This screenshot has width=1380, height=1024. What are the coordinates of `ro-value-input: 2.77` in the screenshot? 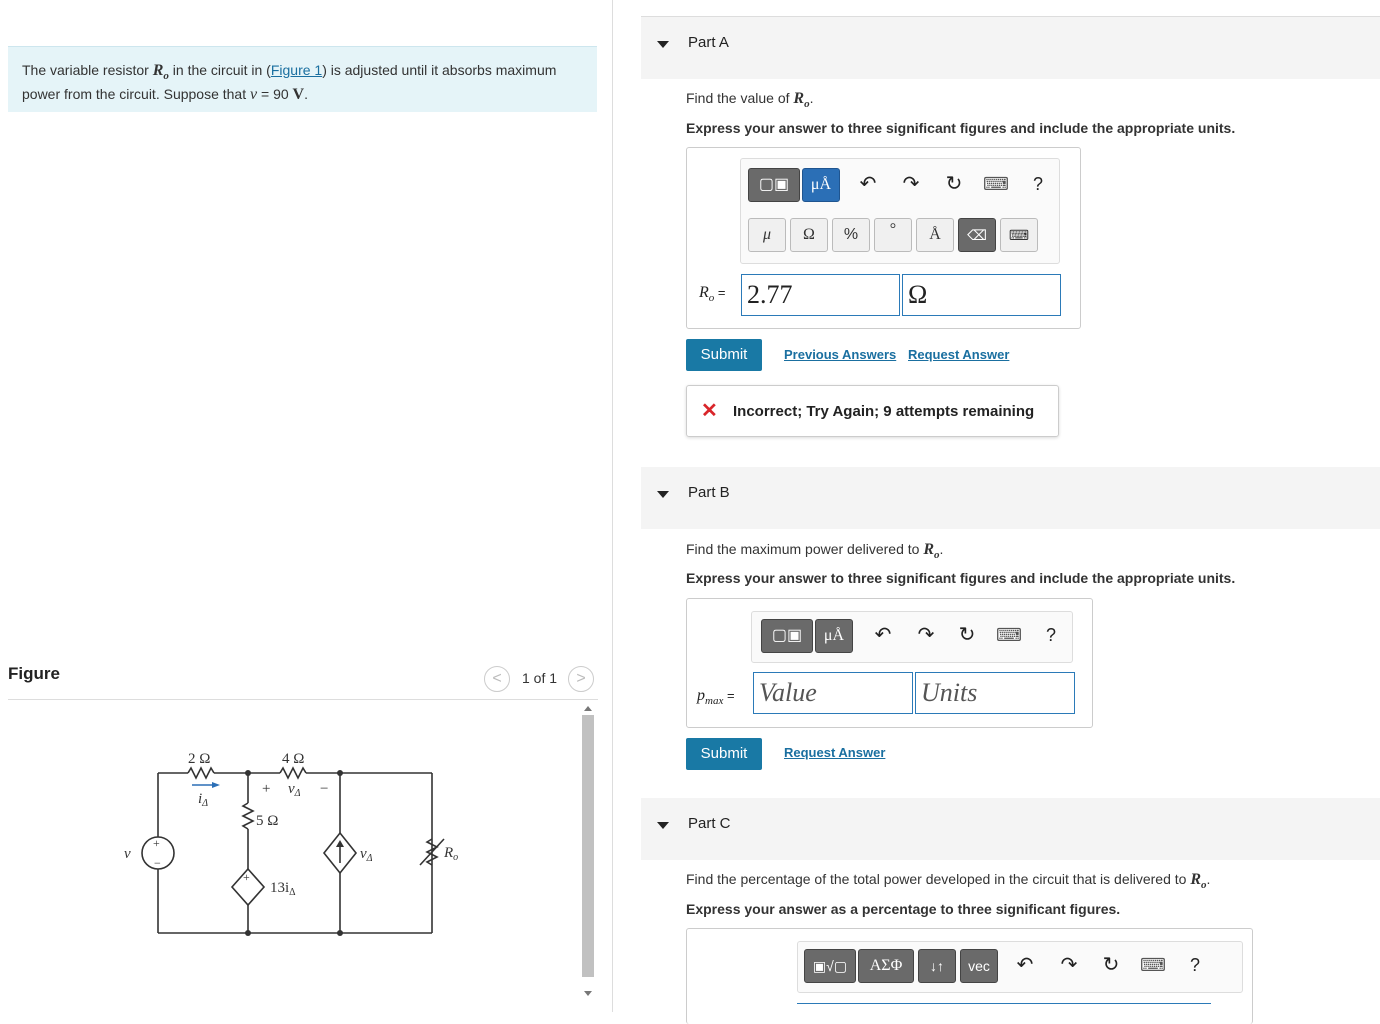 It's located at (820, 295).